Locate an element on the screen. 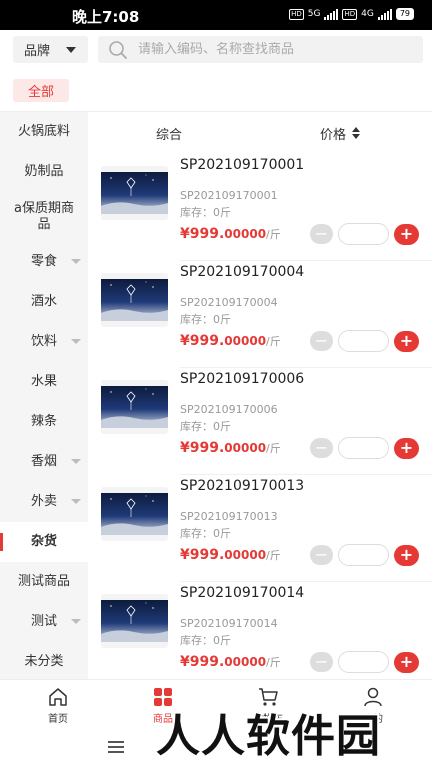 This screenshot has width=432, height=768. sidebar-item: 奶制品 is located at coordinates (44, 172).